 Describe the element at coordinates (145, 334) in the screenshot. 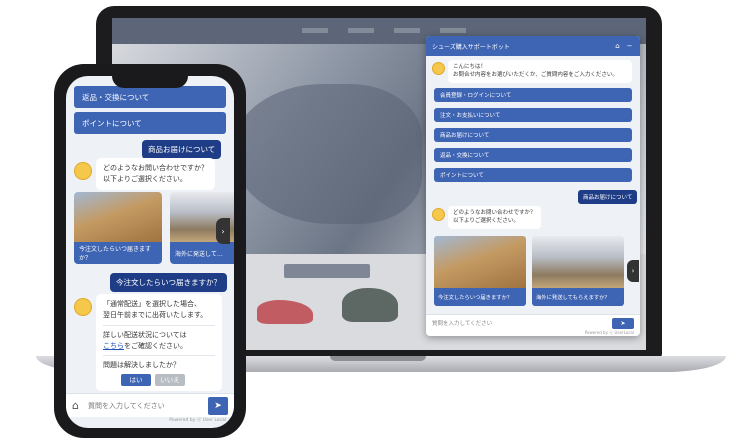

I see `answer-line: 詳しい配送状況については` at that location.